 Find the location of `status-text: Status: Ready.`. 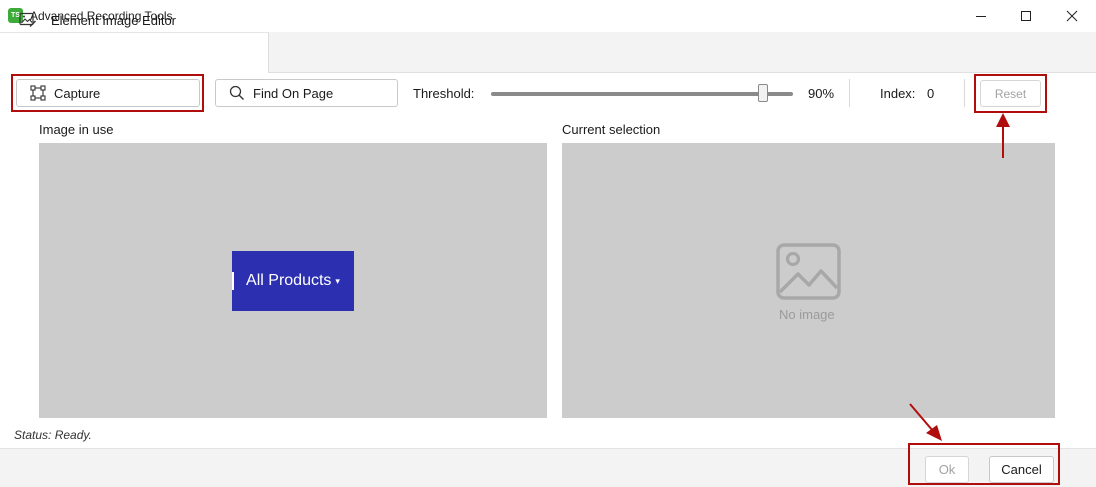

status-text: Status: Ready. is located at coordinates (53, 435).